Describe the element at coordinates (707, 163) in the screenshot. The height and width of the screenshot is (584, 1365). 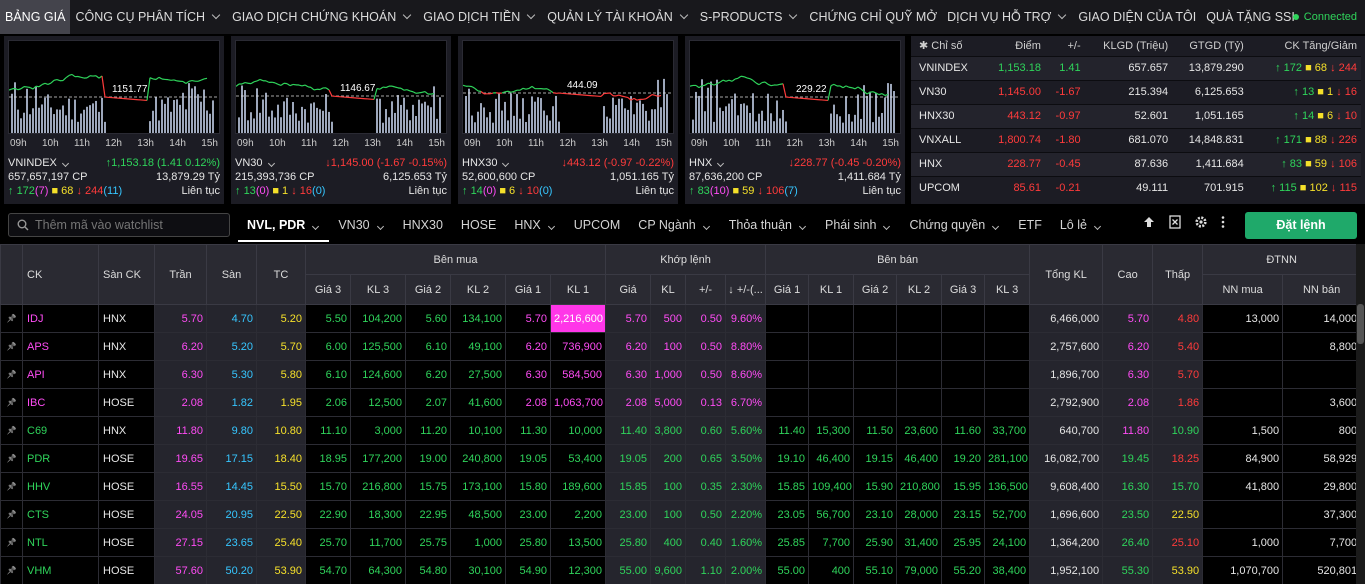
I see `index-name: HNX` at that location.